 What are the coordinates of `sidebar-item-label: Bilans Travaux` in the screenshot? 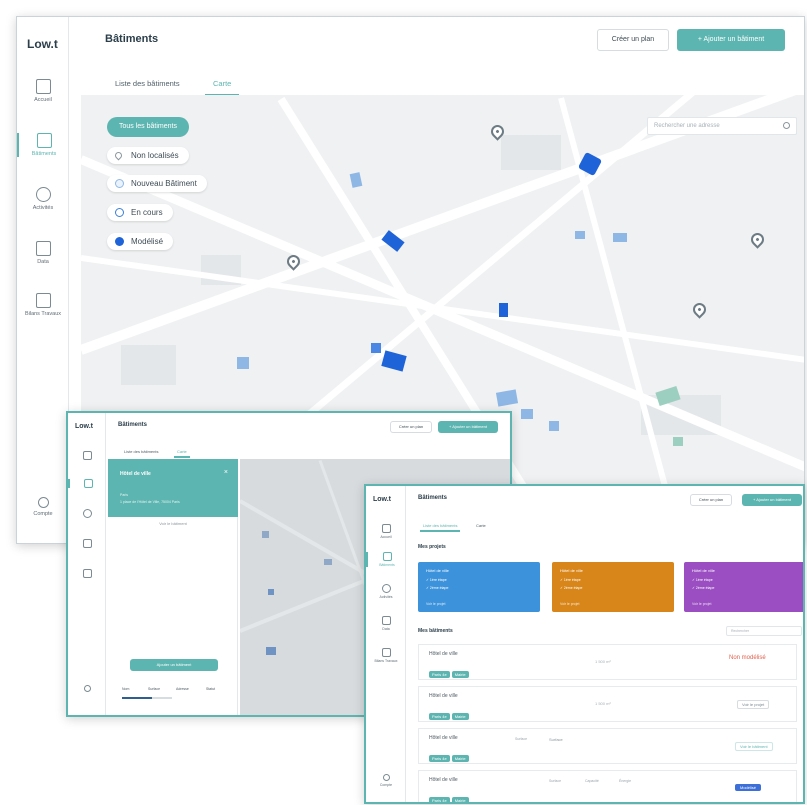 It's located at (386, 661).